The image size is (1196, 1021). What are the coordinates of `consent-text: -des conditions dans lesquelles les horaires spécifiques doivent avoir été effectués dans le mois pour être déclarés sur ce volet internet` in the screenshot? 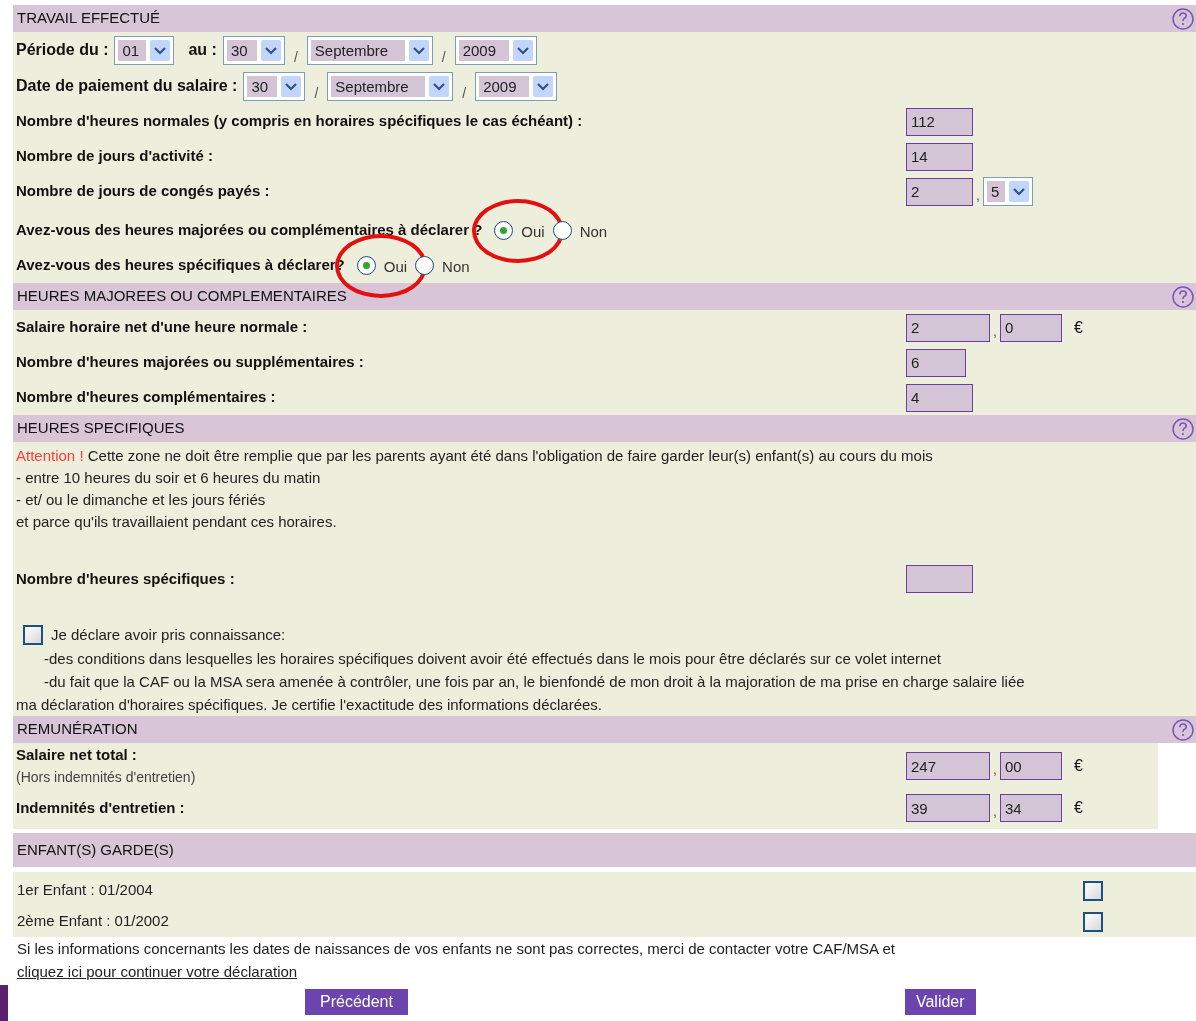 It's located at (492, 659).